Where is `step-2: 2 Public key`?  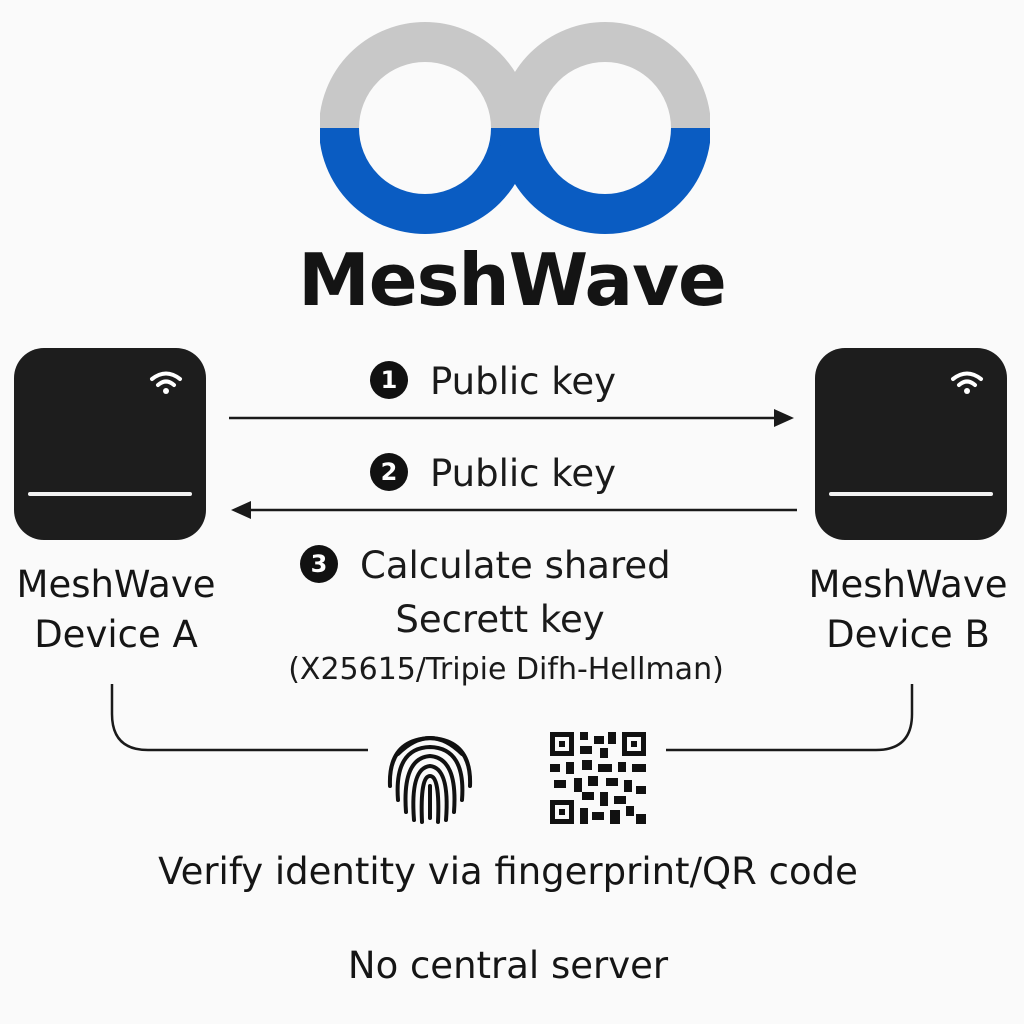 step-2: 2 Public key is located at coordinates (493, 473).